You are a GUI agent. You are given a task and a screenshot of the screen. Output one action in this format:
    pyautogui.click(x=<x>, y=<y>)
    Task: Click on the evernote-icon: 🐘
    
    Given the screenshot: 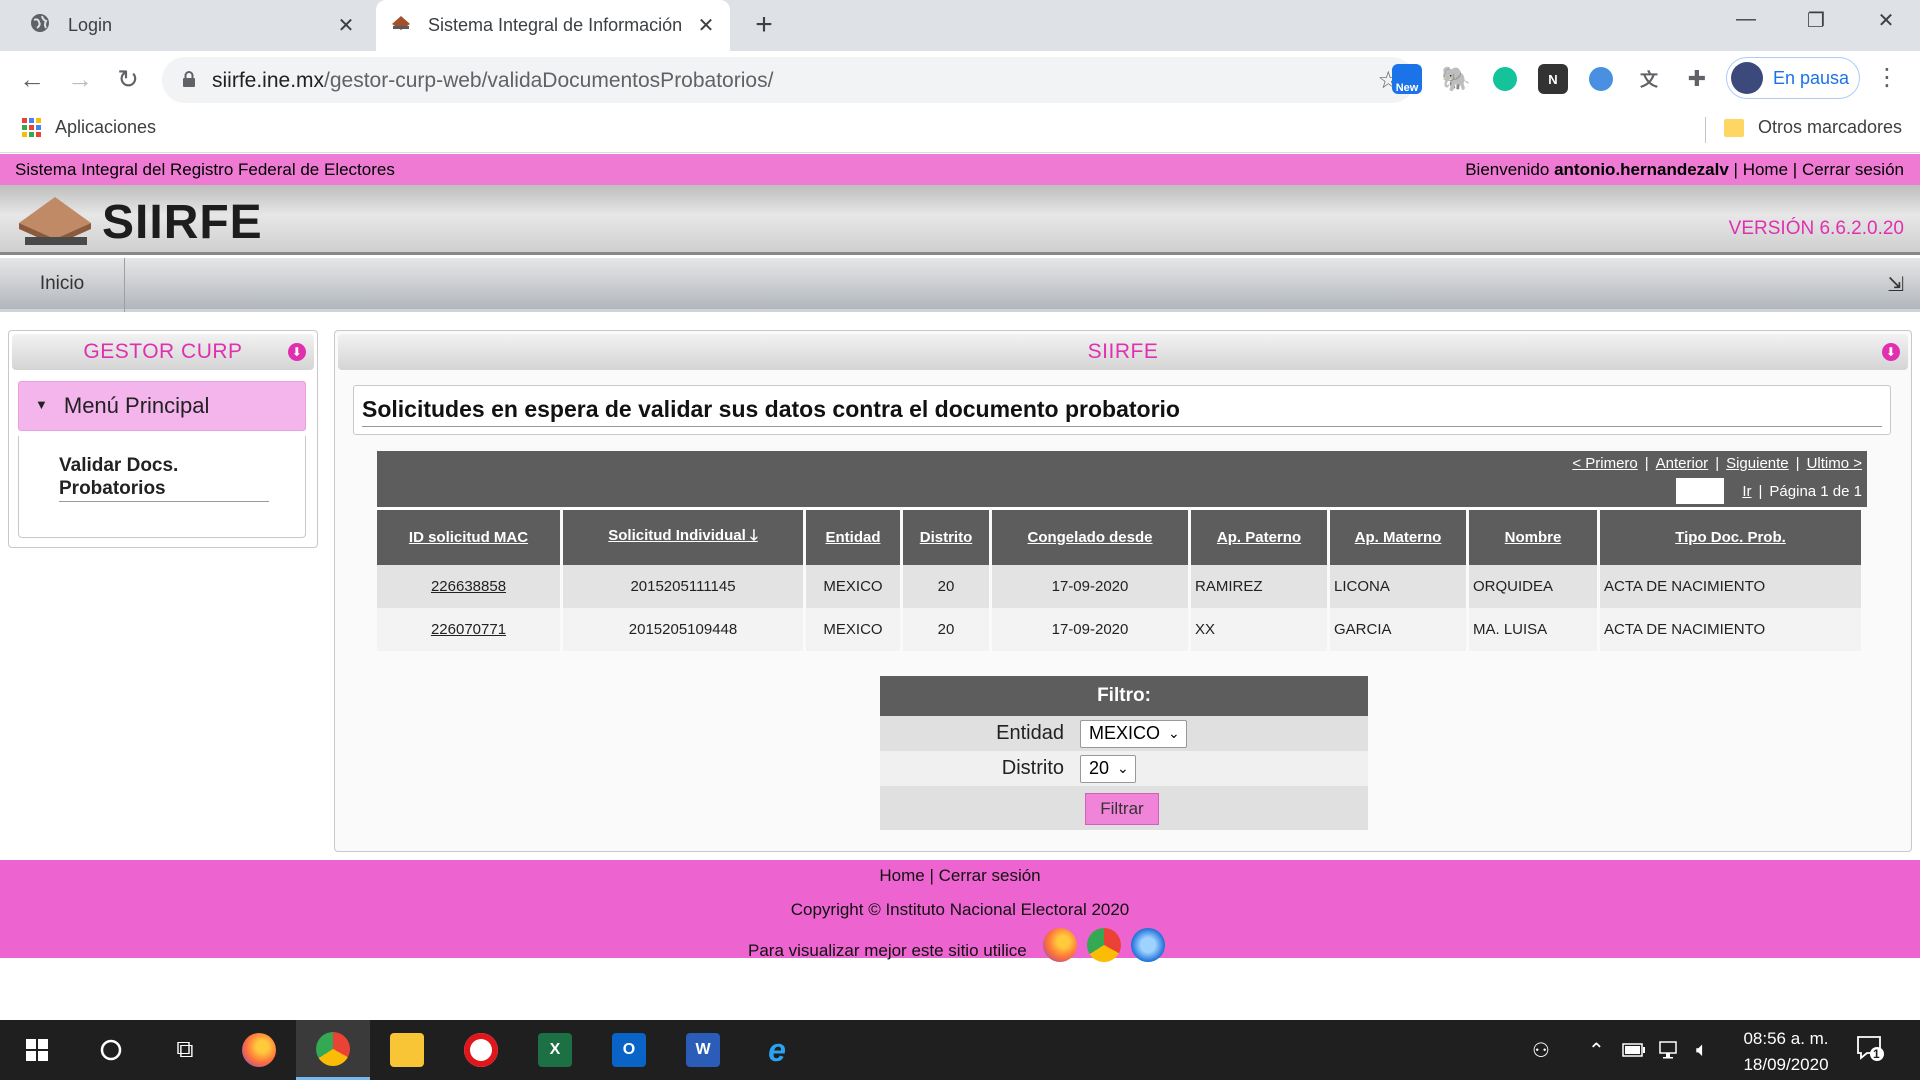 What is the action you would take?
    pyautogui.click(x=1456, y=79)
    